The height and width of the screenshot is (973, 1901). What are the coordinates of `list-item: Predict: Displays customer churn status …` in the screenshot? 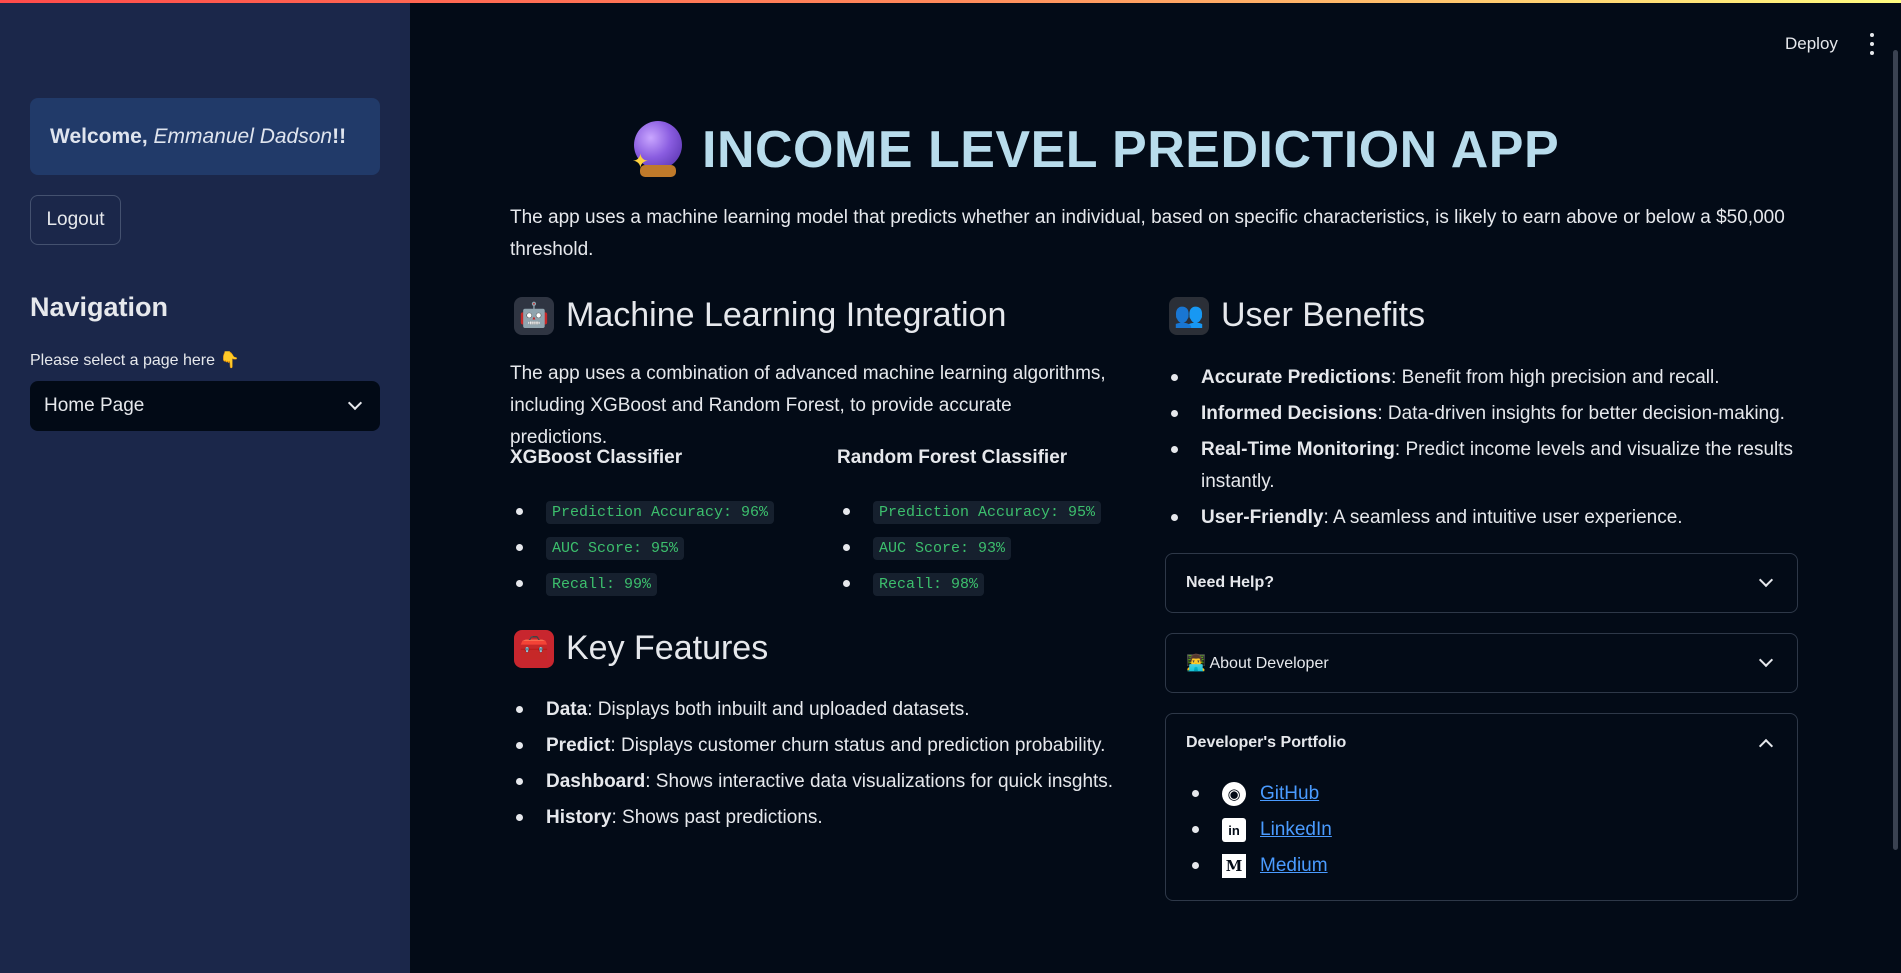 It's located at (820, 746).